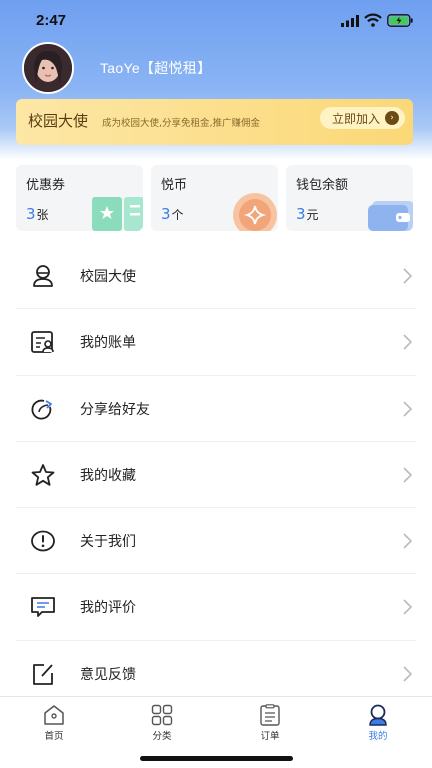 The image size is (432, 768). What do you see at coordinates (350, 21) in the screenshot?
I see `signal-icon` at bounding box center [350, 21].